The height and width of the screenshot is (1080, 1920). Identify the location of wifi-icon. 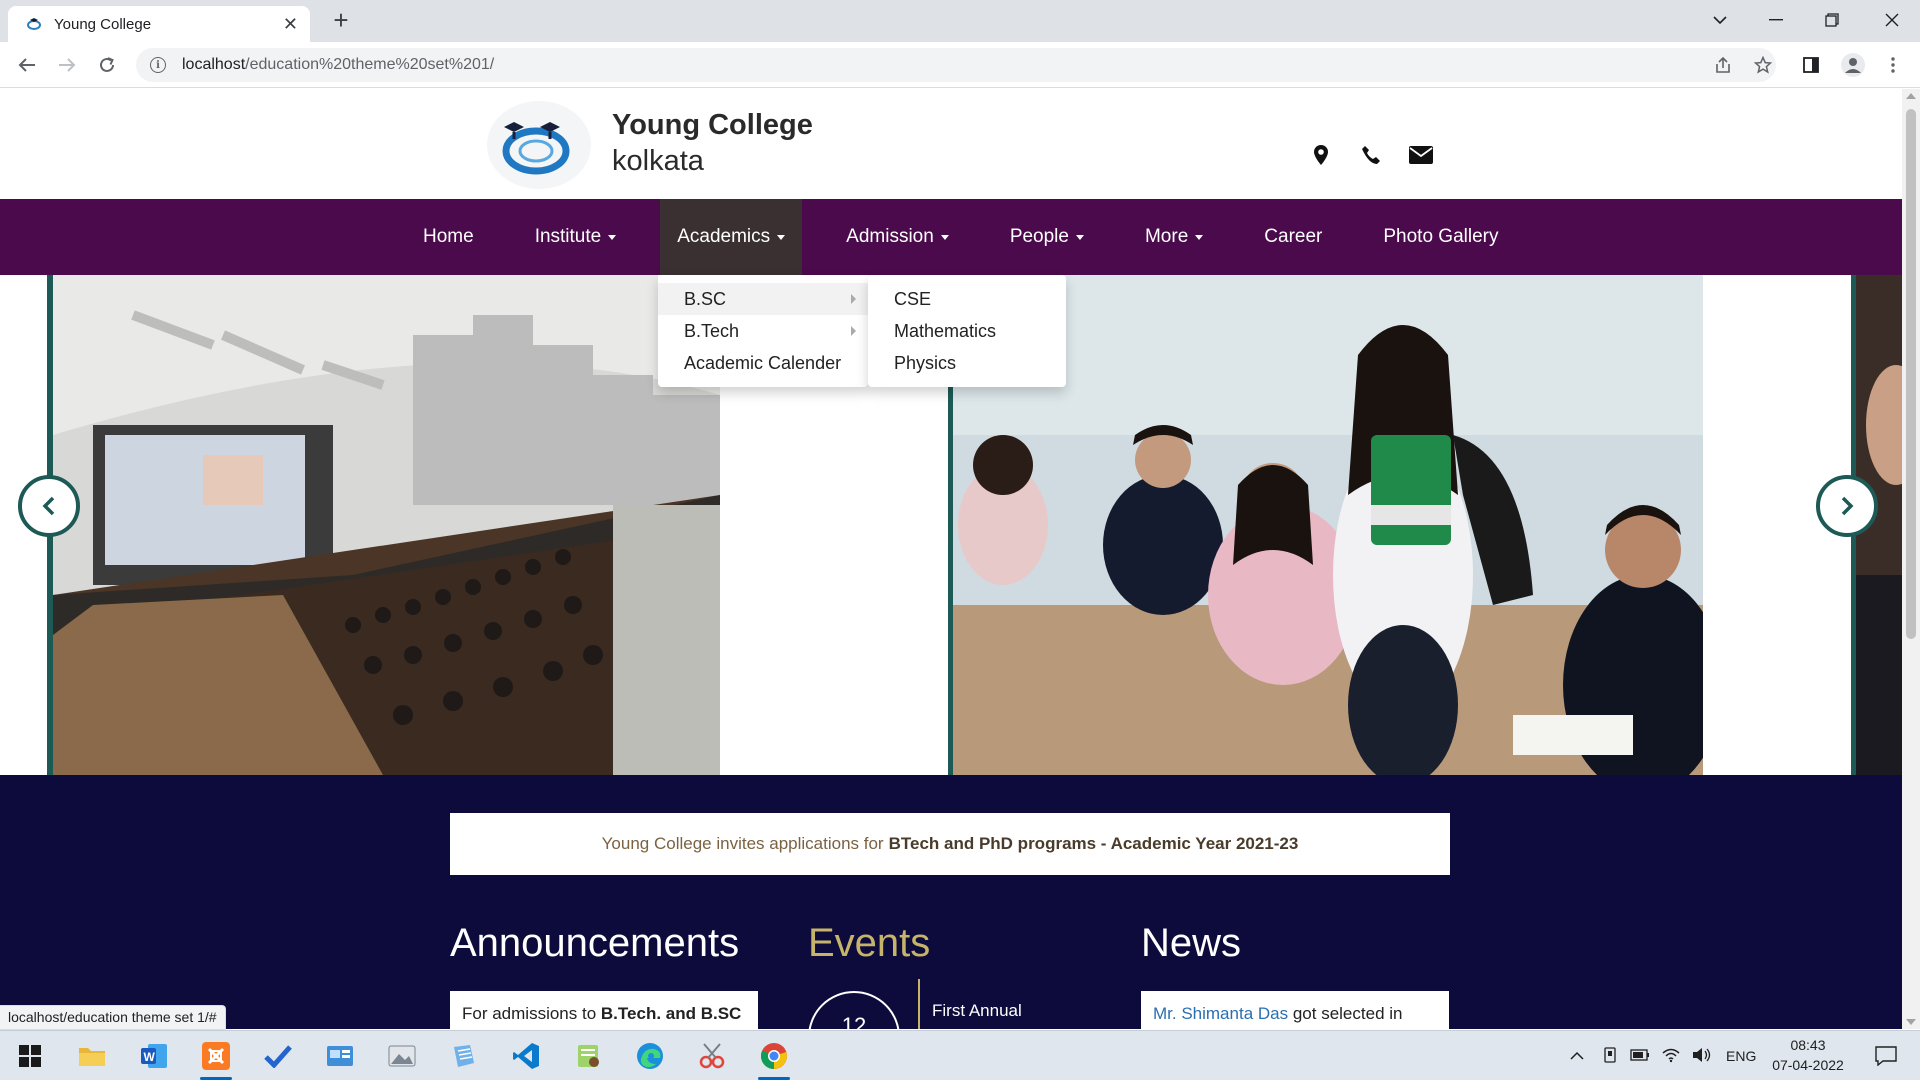
(1671, 1056).